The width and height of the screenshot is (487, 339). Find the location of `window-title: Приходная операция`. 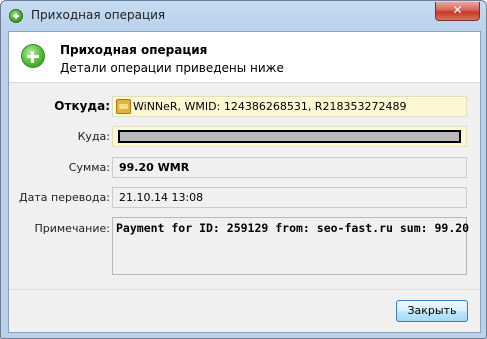

window-title: Приходная операция is located at coordinates (98, 15).